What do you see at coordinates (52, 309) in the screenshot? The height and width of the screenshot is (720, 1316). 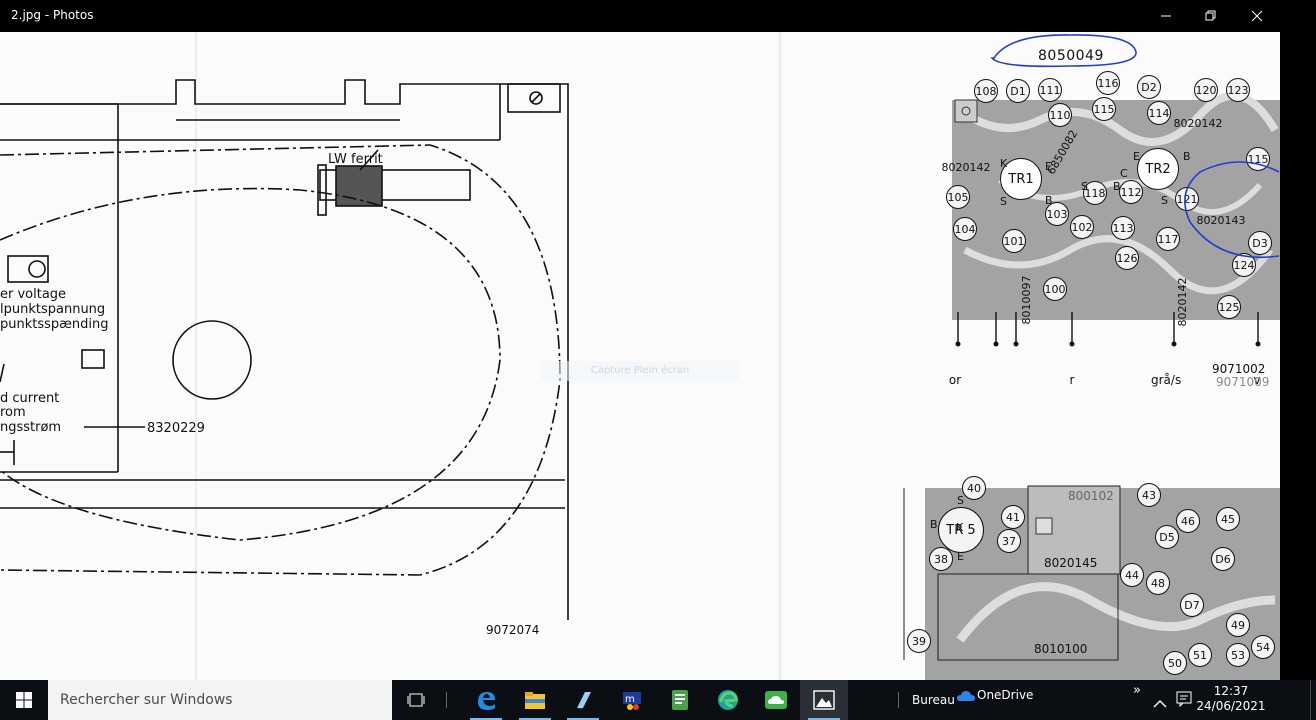 I see `voltage-label-2: lpunktspannung` at bounding box center [52, 309].